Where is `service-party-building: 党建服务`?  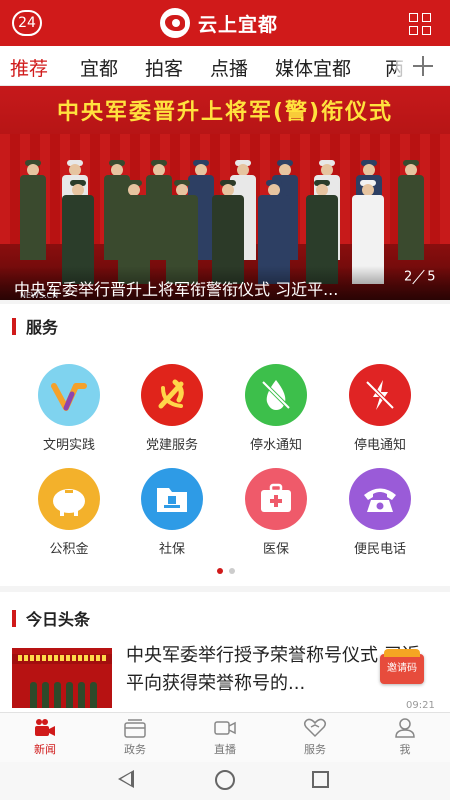
service-party-building: 党建服务 is located at coordinates (172, 409).